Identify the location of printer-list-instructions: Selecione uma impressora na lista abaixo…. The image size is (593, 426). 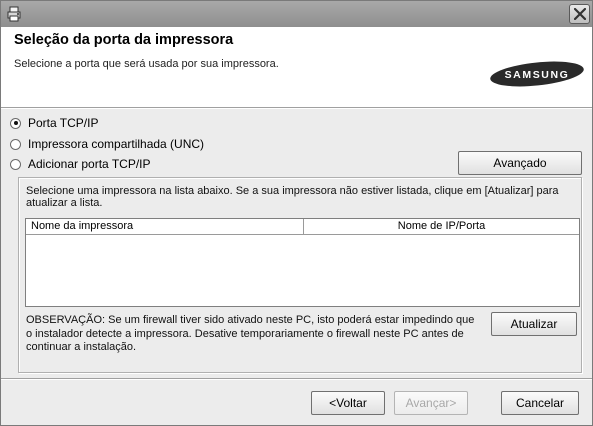
(292, 197).